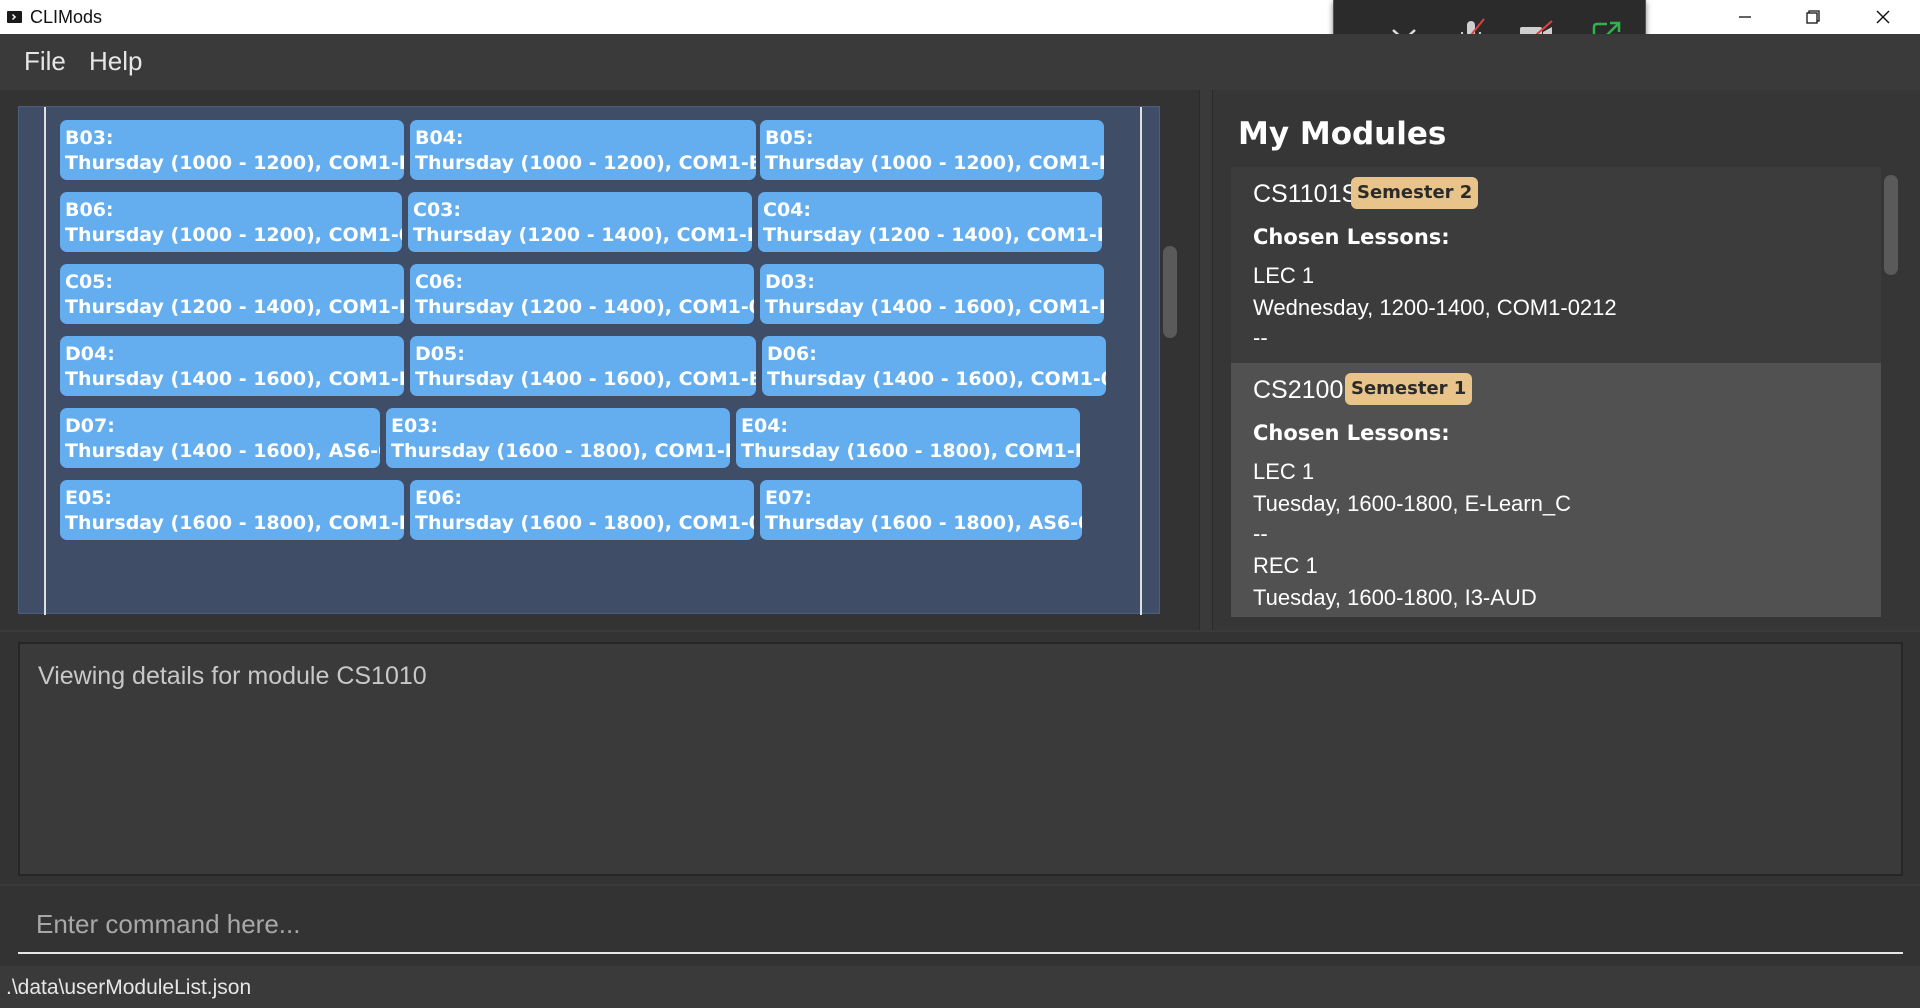  What do you see at coordinates (45, 61) in the screenshot?
I see `menu-file: File` at bounding box center [45, 61].